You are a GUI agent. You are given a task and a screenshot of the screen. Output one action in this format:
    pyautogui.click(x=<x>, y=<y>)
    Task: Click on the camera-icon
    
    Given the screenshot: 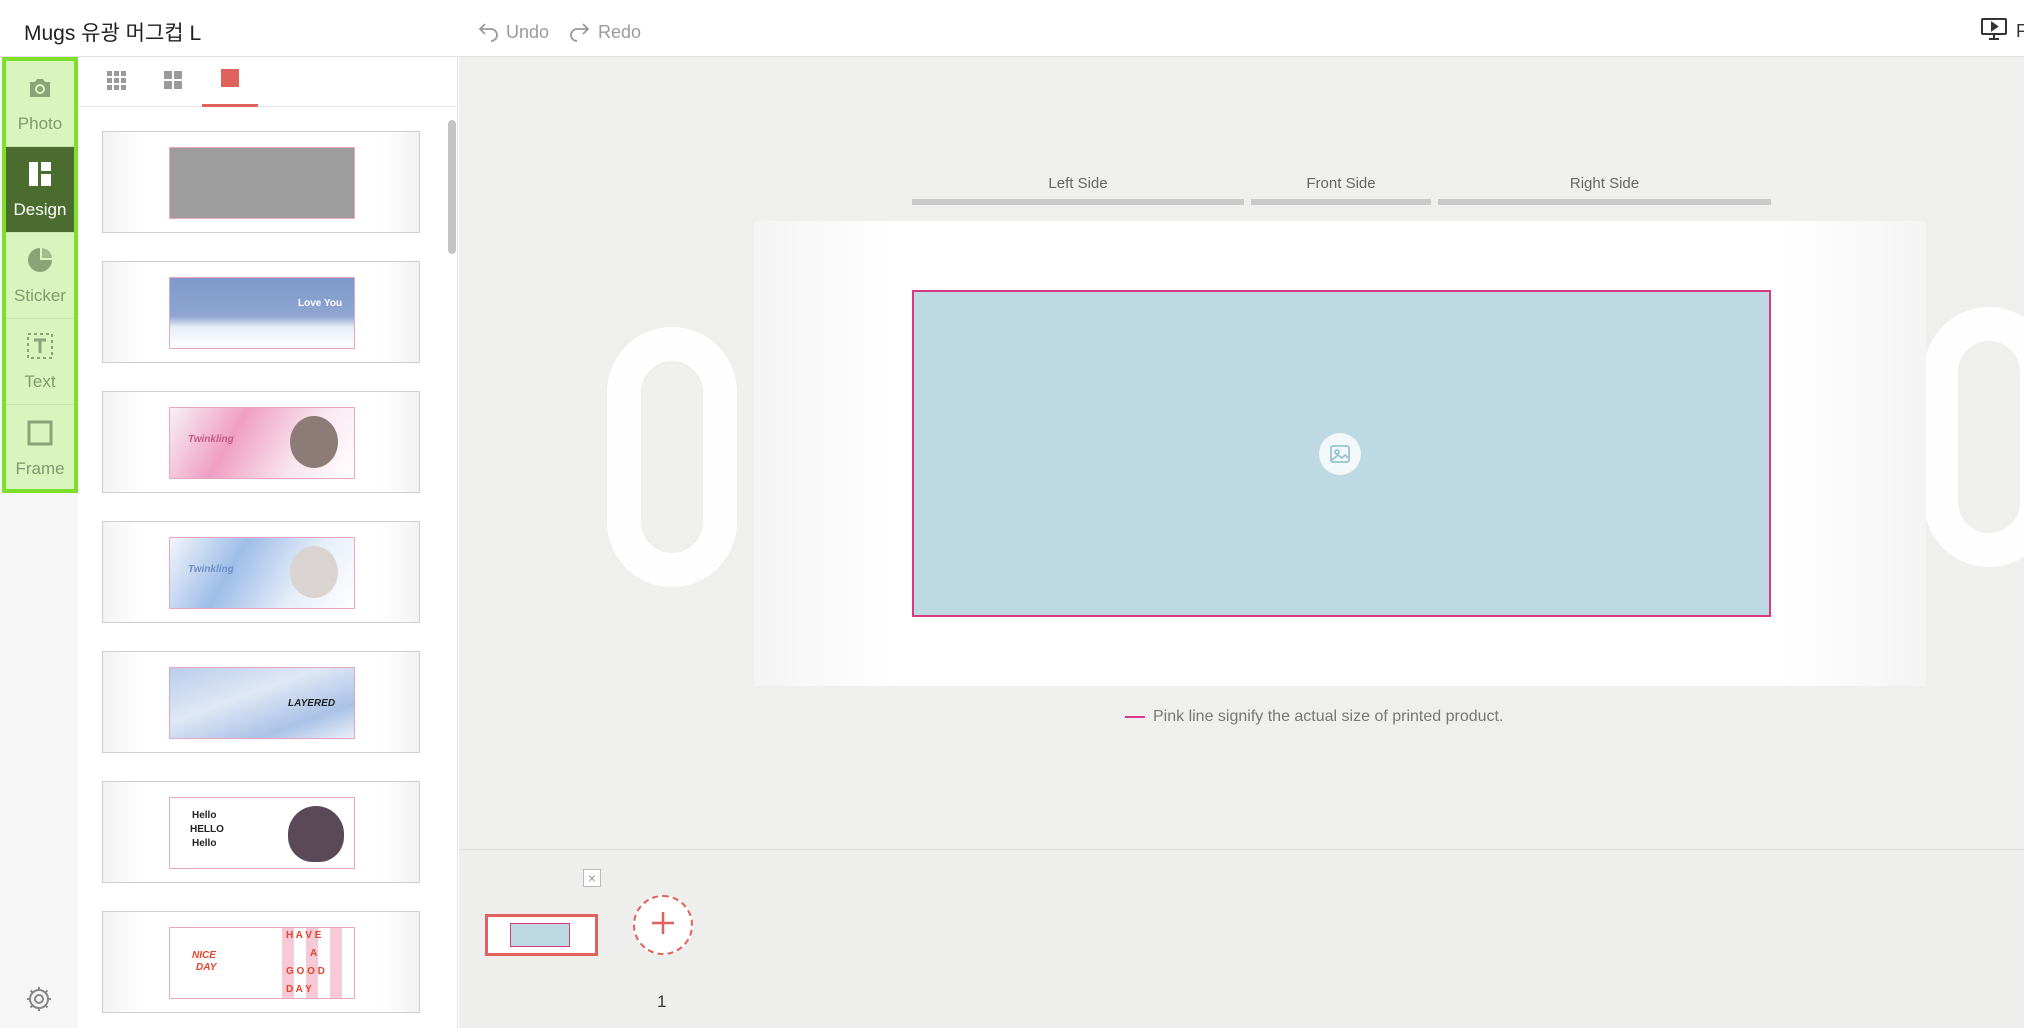 What is the action you would take?
    pyautogui.click(x=40, y=90)
    